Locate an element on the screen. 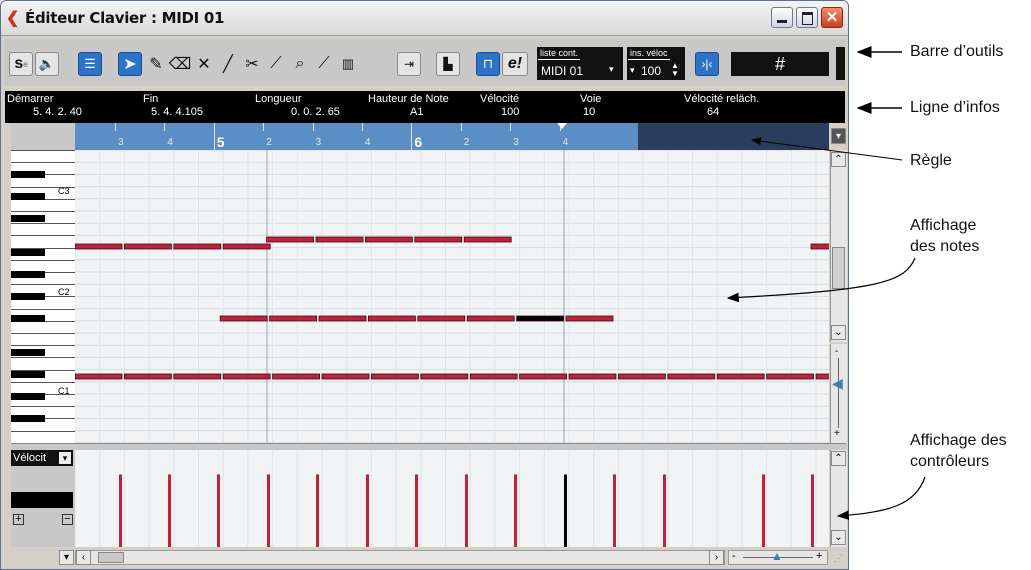  annotation-notes: Affichage des notes is located at coordinates (944, 236).